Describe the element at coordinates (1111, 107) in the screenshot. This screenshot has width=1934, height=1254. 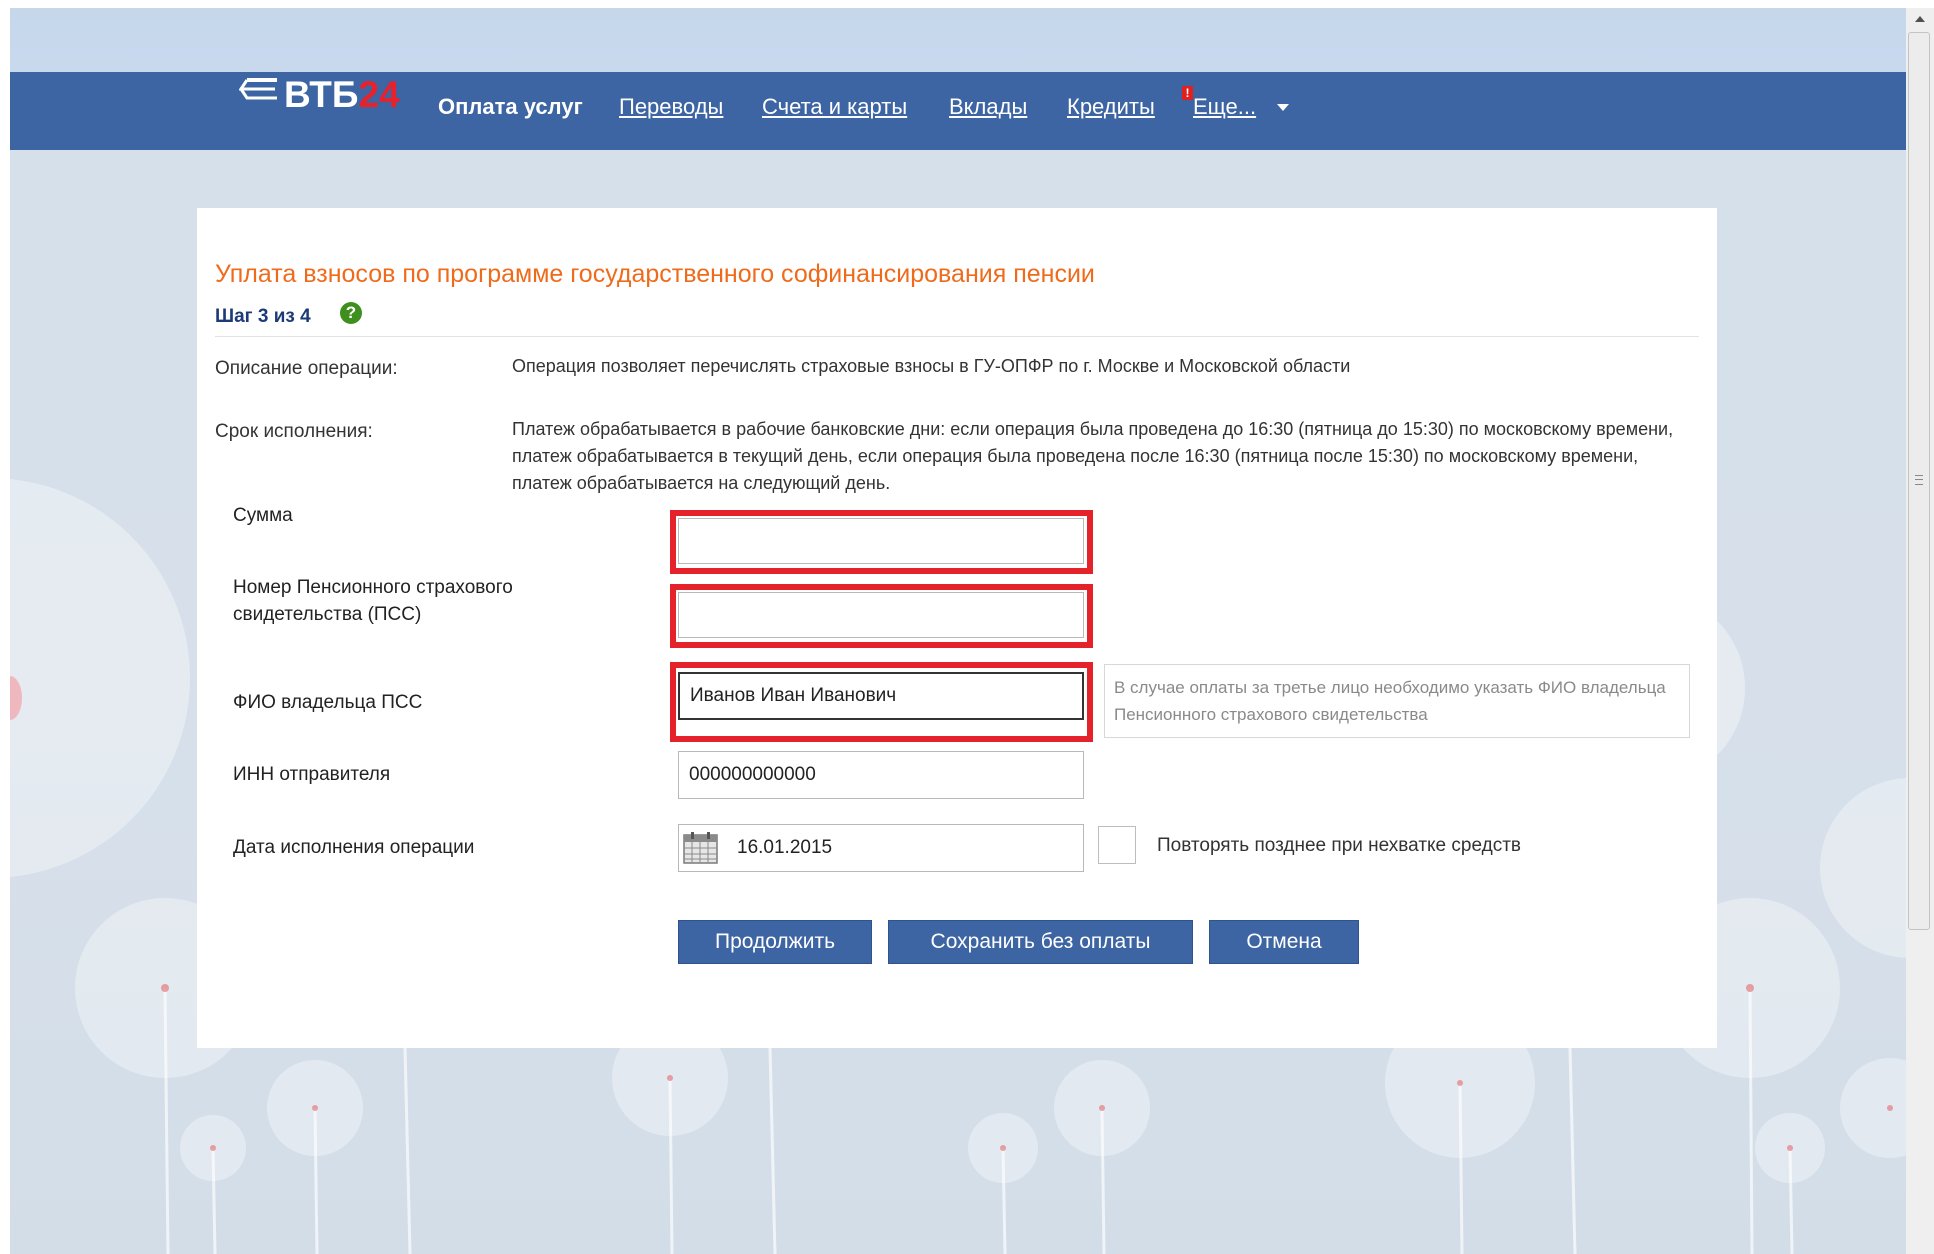
I see `nav-credits: Кредиты` at that location.